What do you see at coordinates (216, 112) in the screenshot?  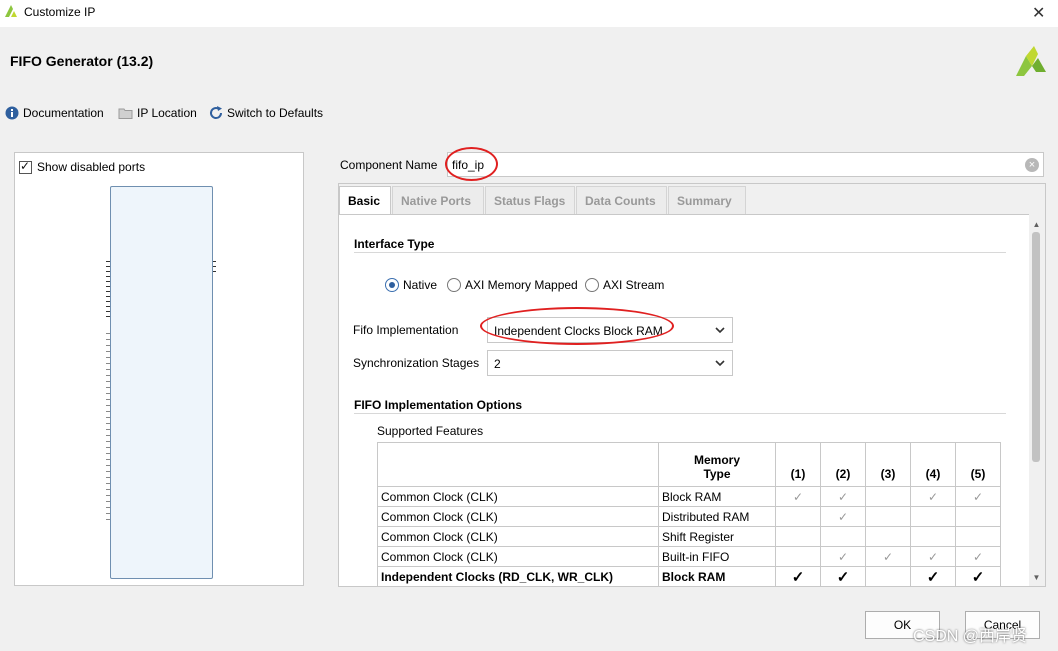 I see `refresh-icon` at bounding box center [216, 112].